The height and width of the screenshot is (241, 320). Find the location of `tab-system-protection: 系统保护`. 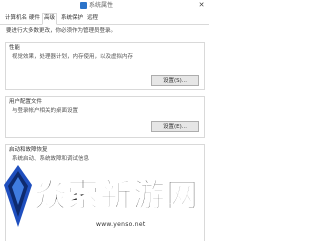

tab-system-protection: 系统保护 is located at coordinates (72, 18).